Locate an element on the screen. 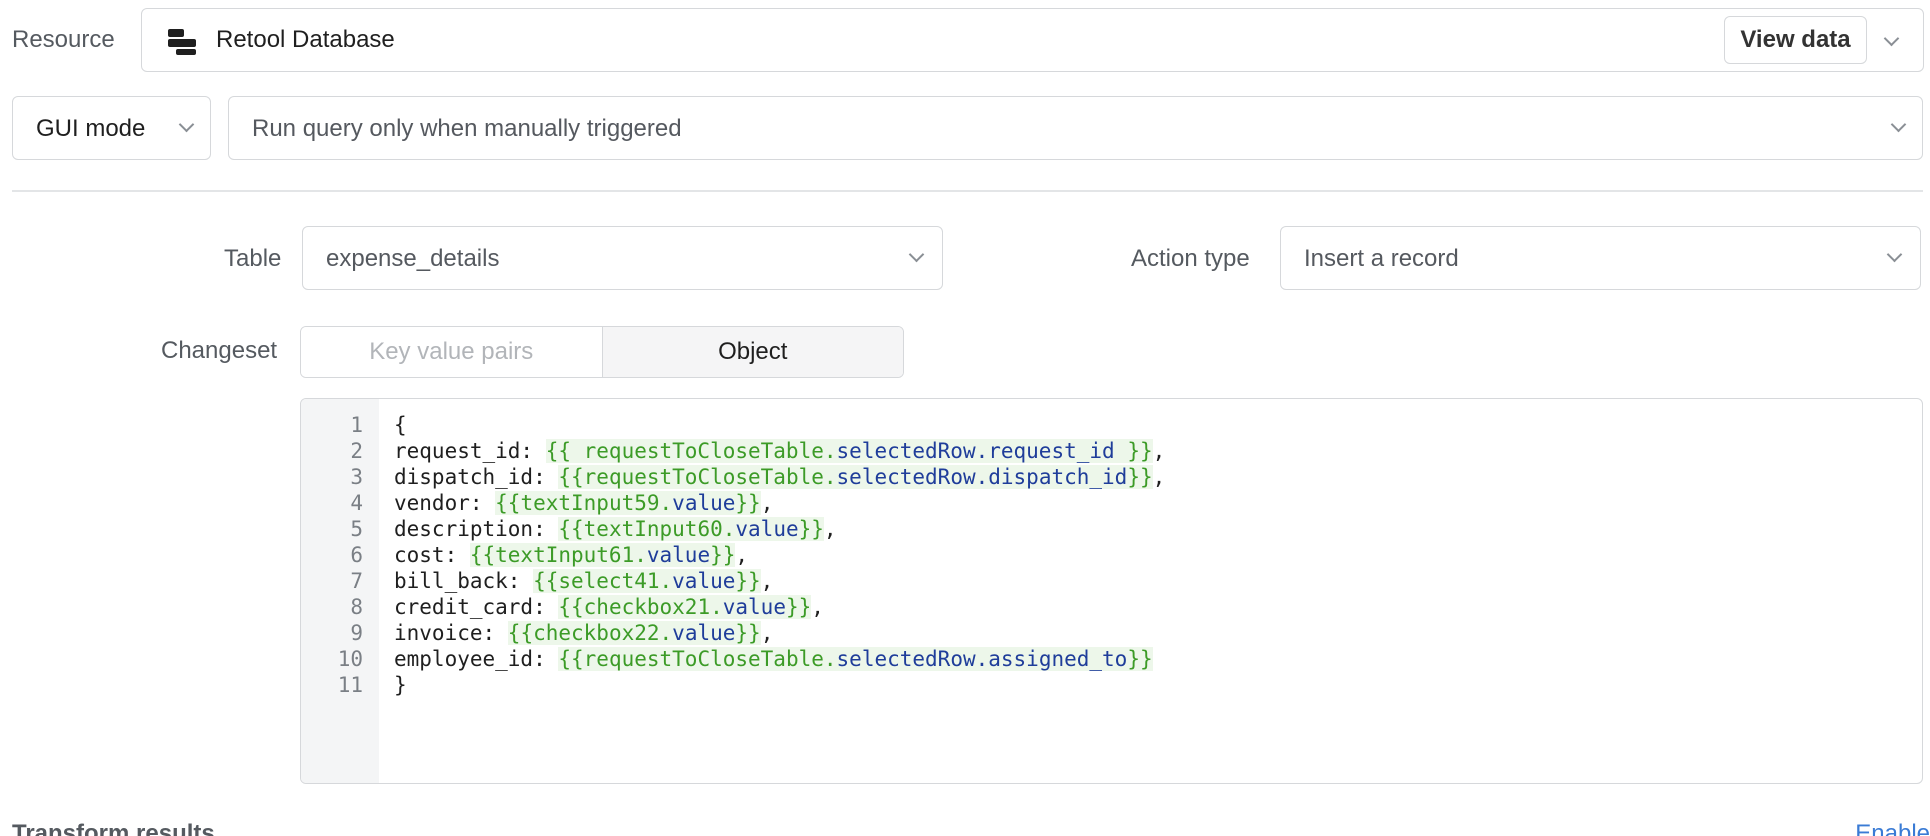 The height and width of the screenshot is (836, 1930). view-data-button: View data is located at coordinates (1795, 40).